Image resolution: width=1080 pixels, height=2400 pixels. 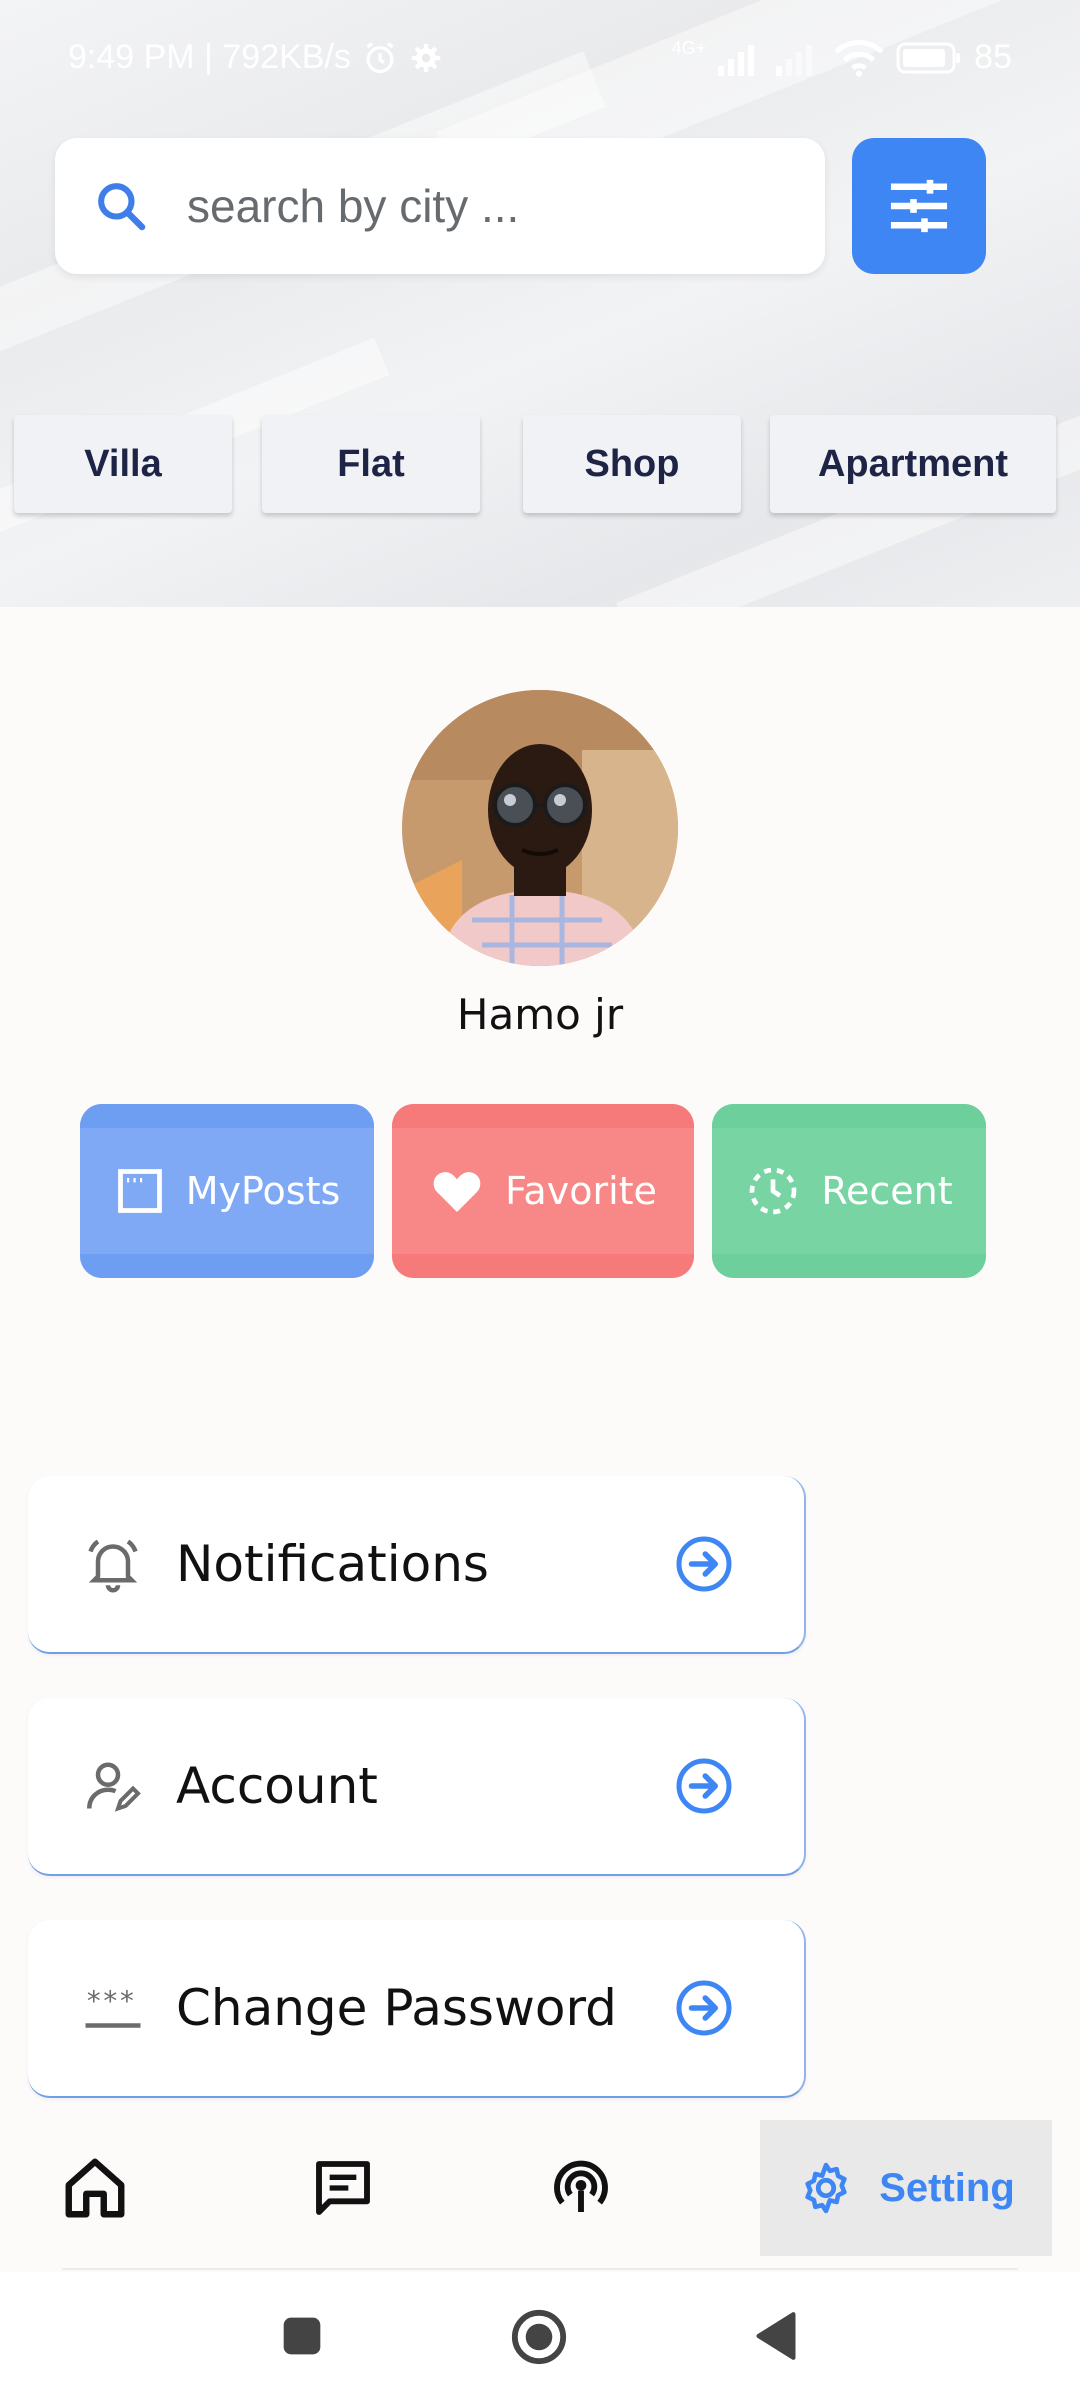 I want to click on home-circle-icon, so click(x=539, y=2337).